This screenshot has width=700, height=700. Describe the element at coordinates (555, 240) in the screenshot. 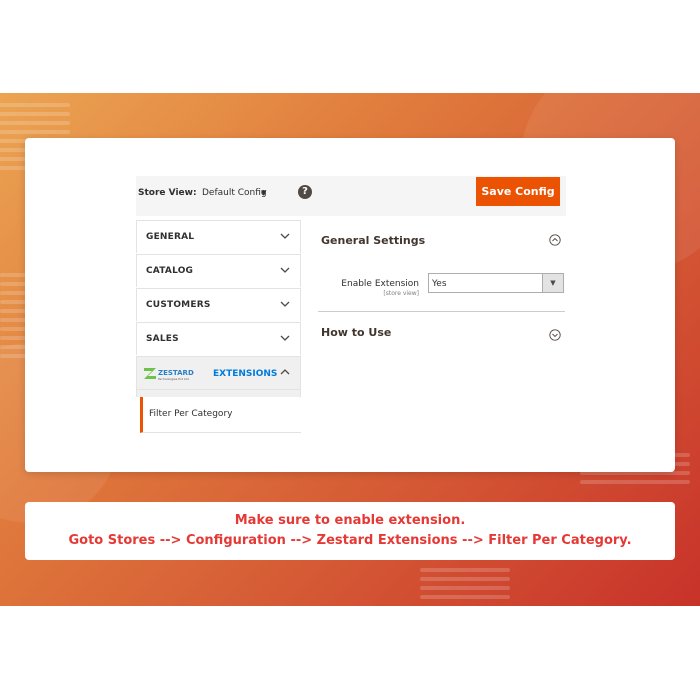

I see `collapse-up-icon` at that location.